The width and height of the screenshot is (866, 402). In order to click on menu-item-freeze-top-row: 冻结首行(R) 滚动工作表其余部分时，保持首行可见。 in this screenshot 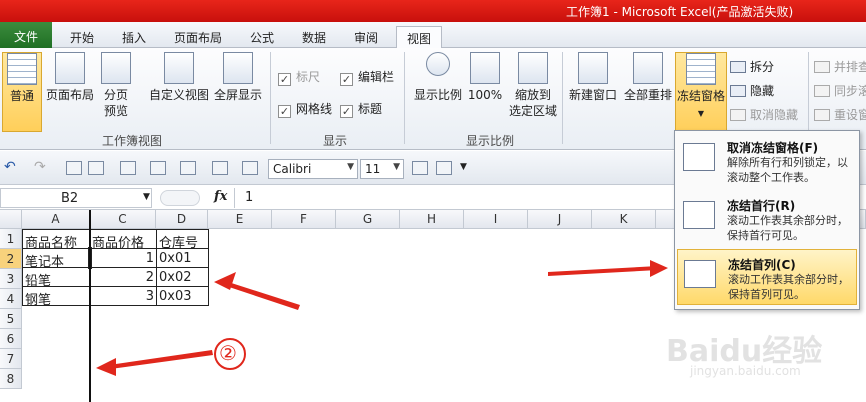, I will do `click(767, 219)`.